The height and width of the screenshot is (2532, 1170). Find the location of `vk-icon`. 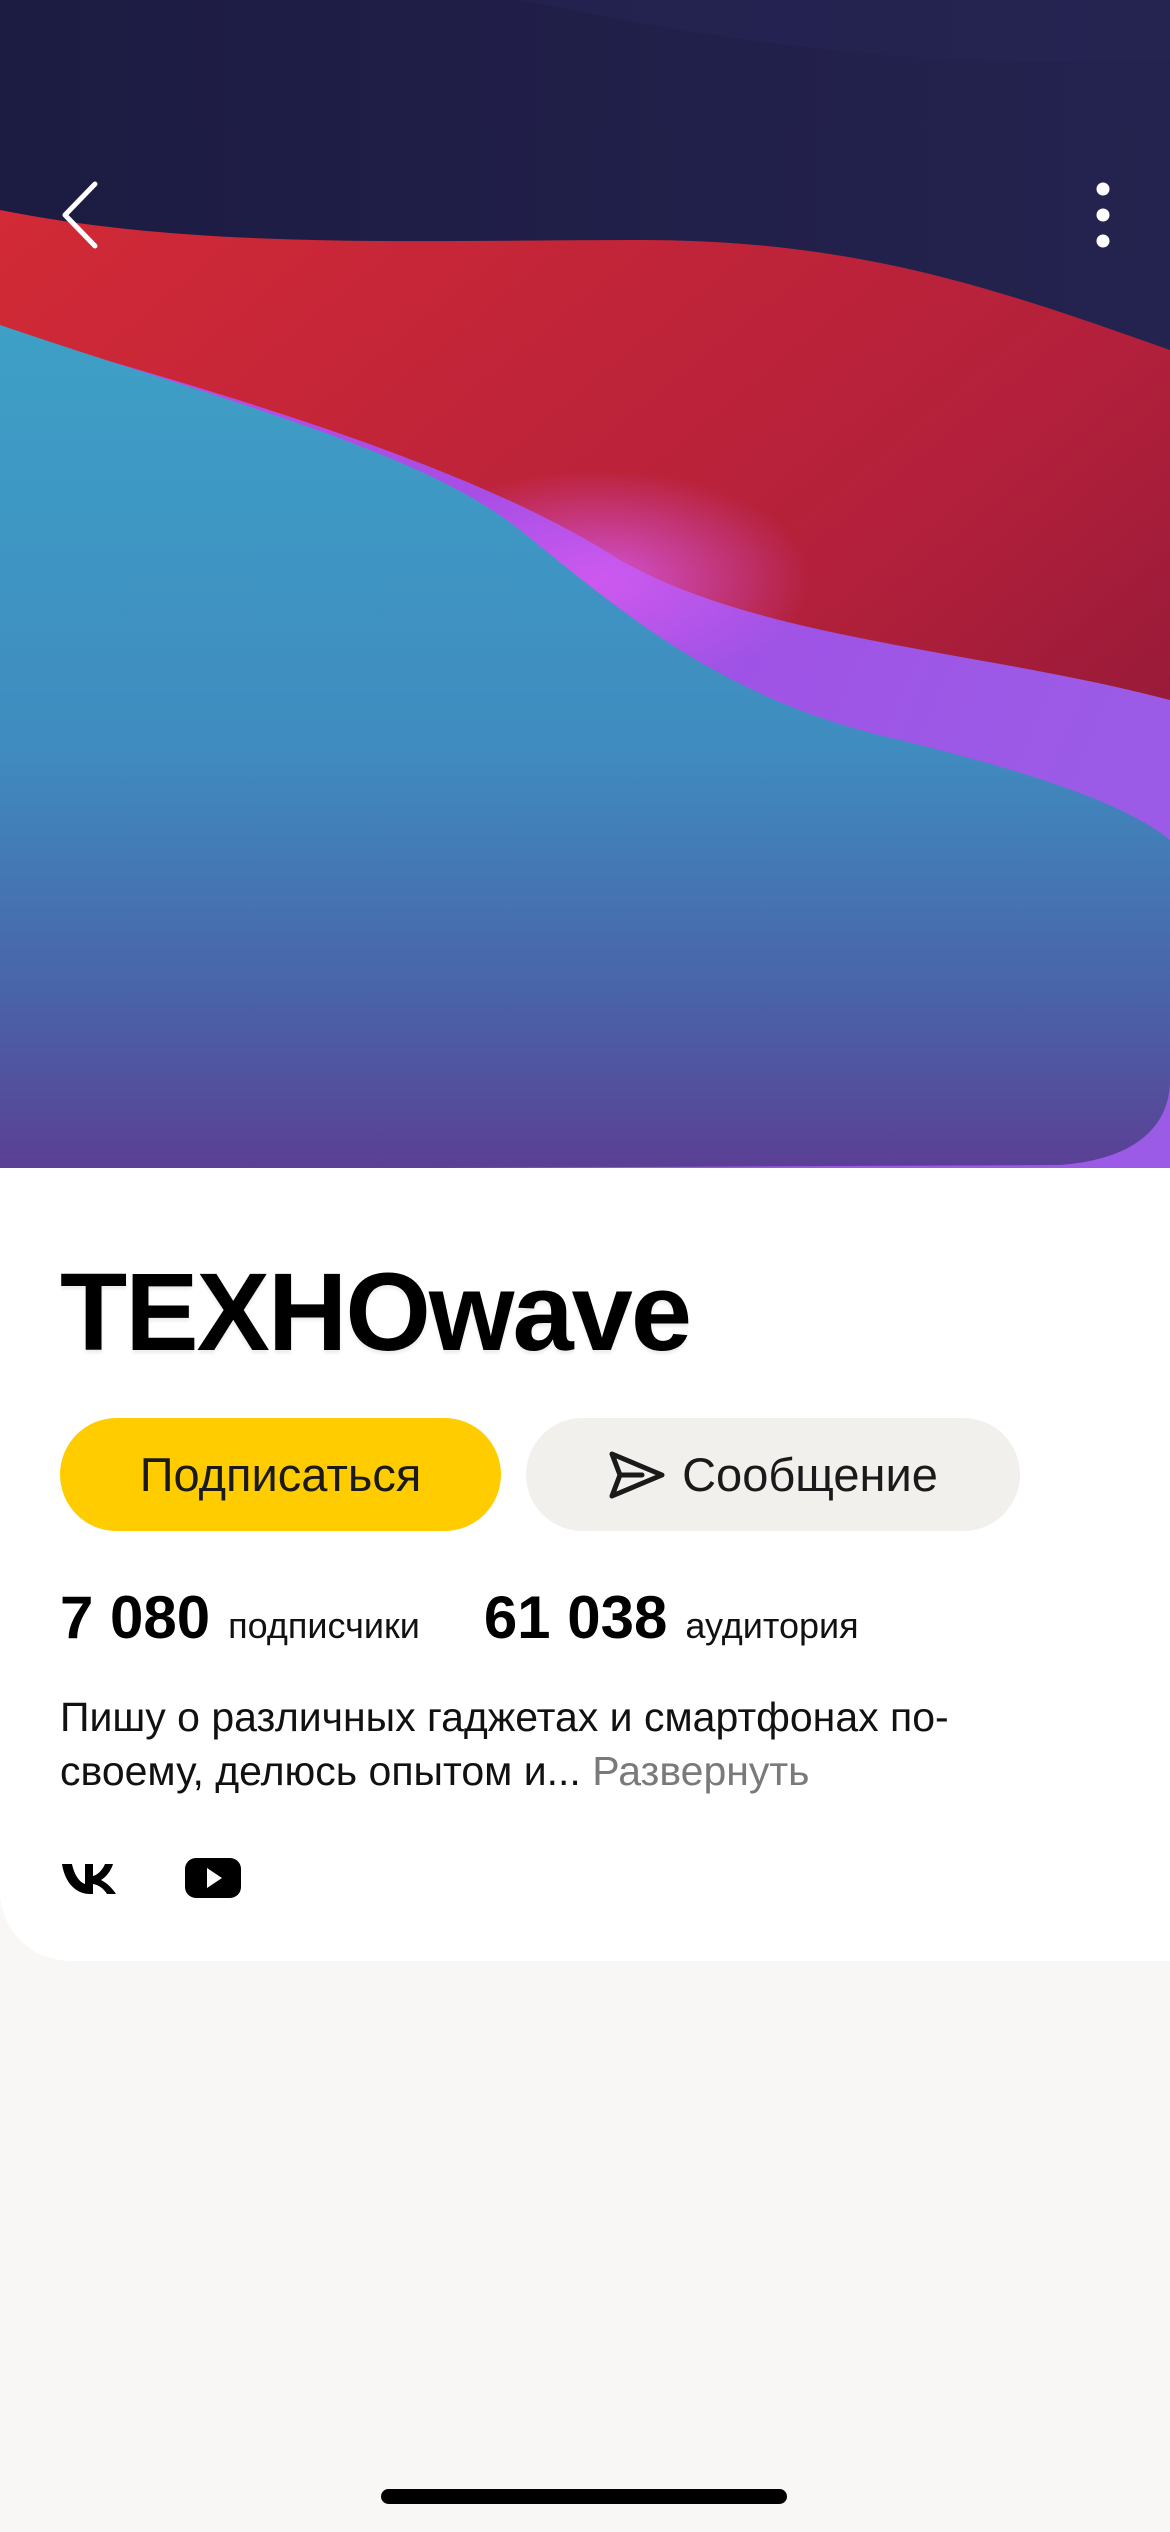

vk-icon is located at coordinates (89, 1879).